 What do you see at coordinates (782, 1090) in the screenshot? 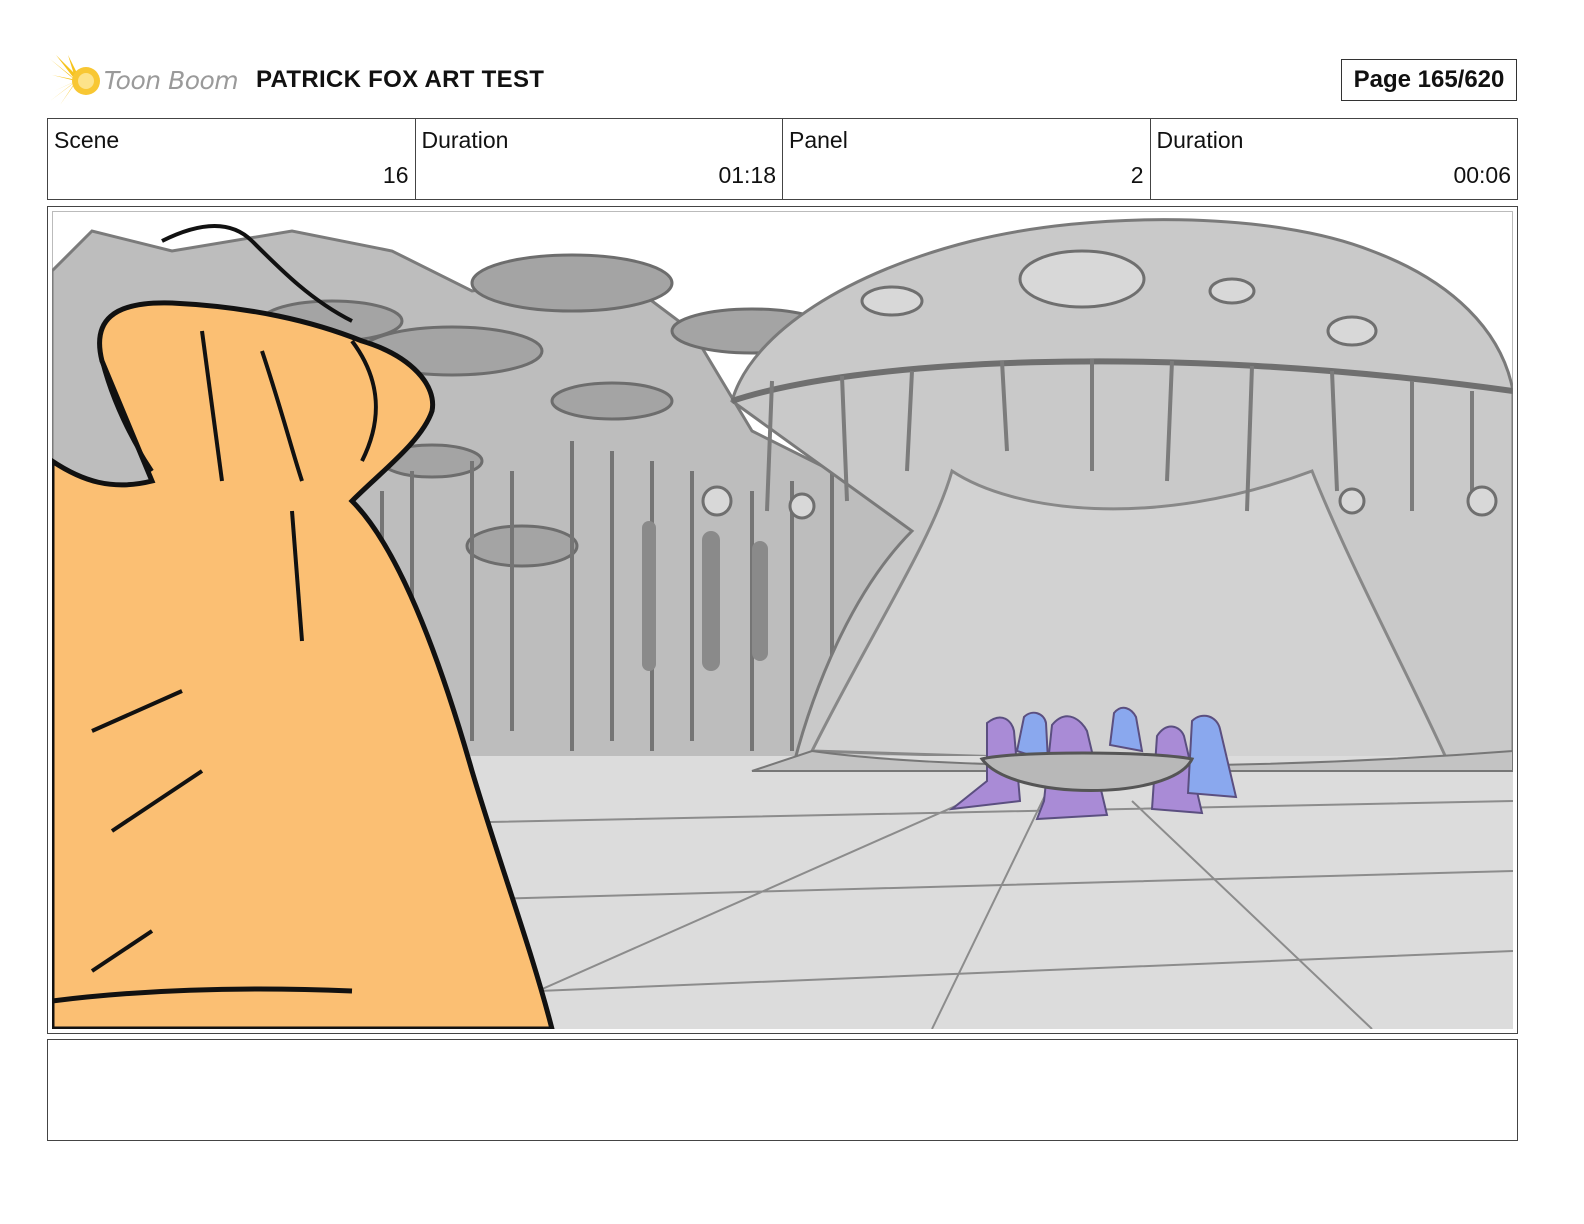
I see `panel-notes-box` at bounding box center [782, 1090].